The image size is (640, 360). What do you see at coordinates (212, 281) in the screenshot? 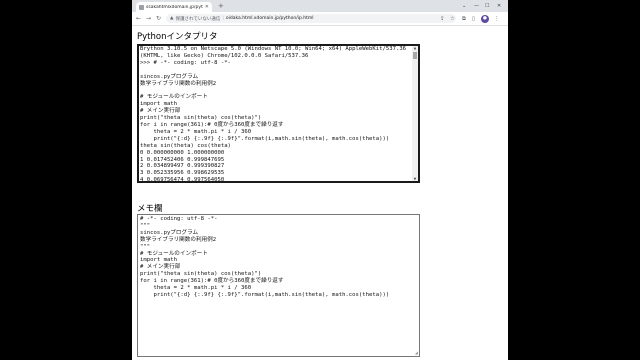
I see `memo-line: for i in range(361):# 0度から360度まで繰り返す` at bounding box center [212, 281].